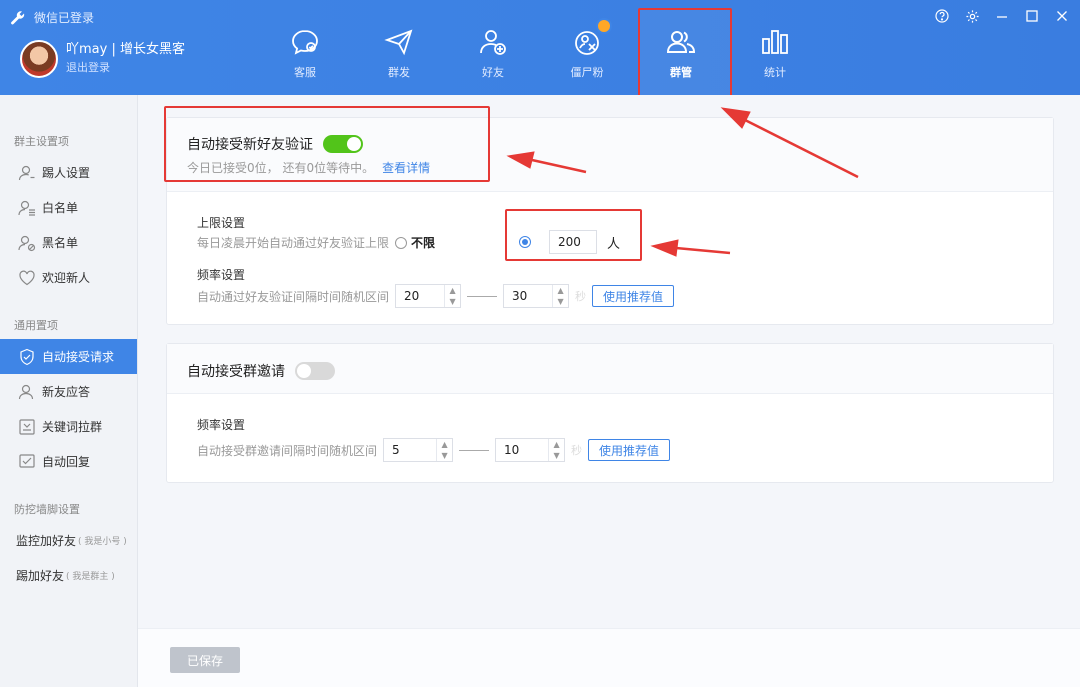 The height and width of the screenshot is (687, 1080). What do you see at coordinates (775, 47) in the screenshot?
I see `nav-statistics: 统计` at bounding box center [775, 47].